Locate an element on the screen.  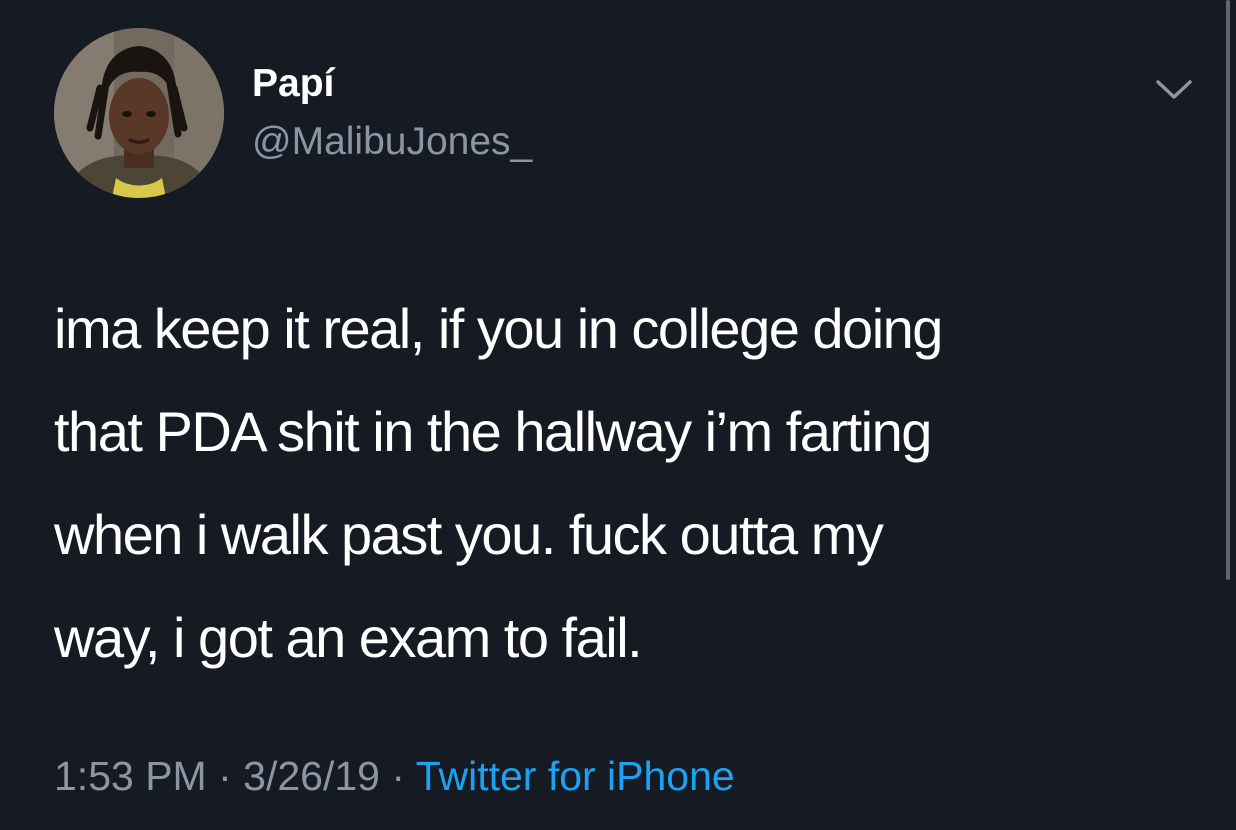
profile-photo is located at coordinates (139, 113).